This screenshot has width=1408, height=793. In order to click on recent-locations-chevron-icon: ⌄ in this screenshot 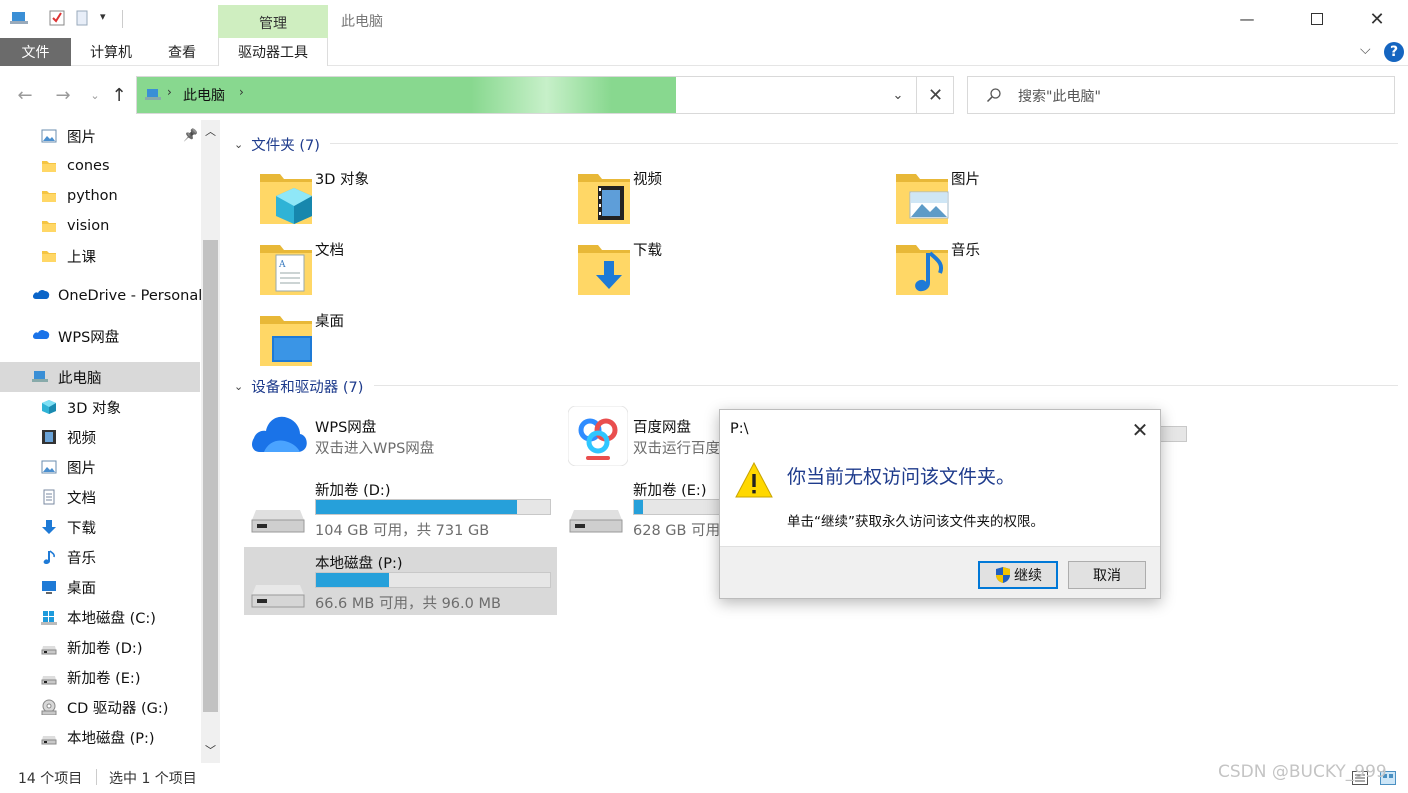, I will do `click(95, 95)`.